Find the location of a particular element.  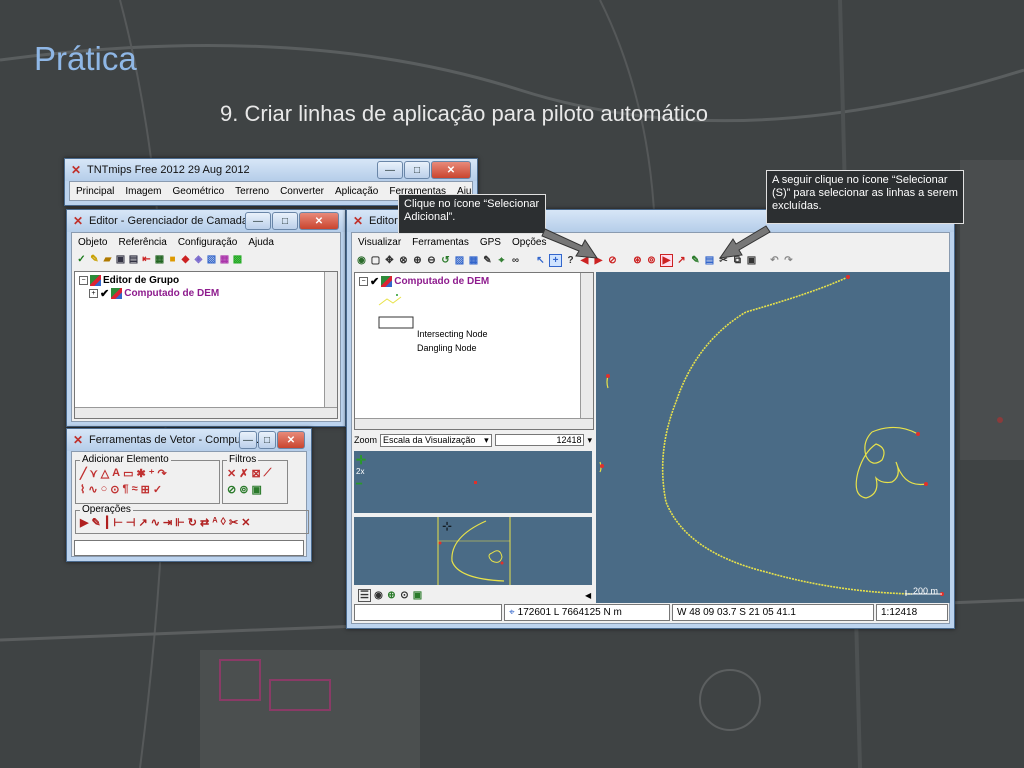

measure-icon: ✎ is located at coordinates (487, 260).